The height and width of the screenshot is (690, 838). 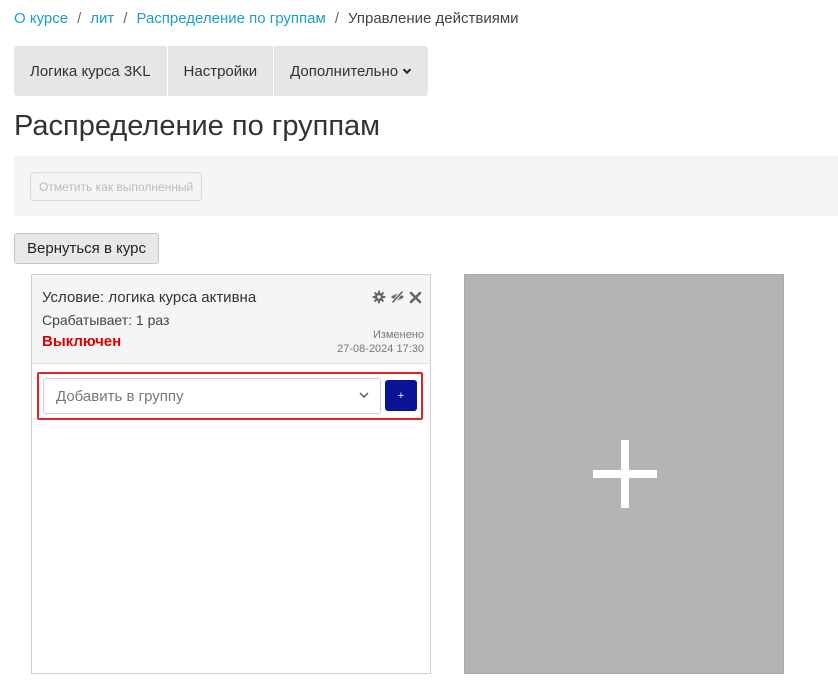 I want to click on rule-card-actions, so click(x=397, y=297).